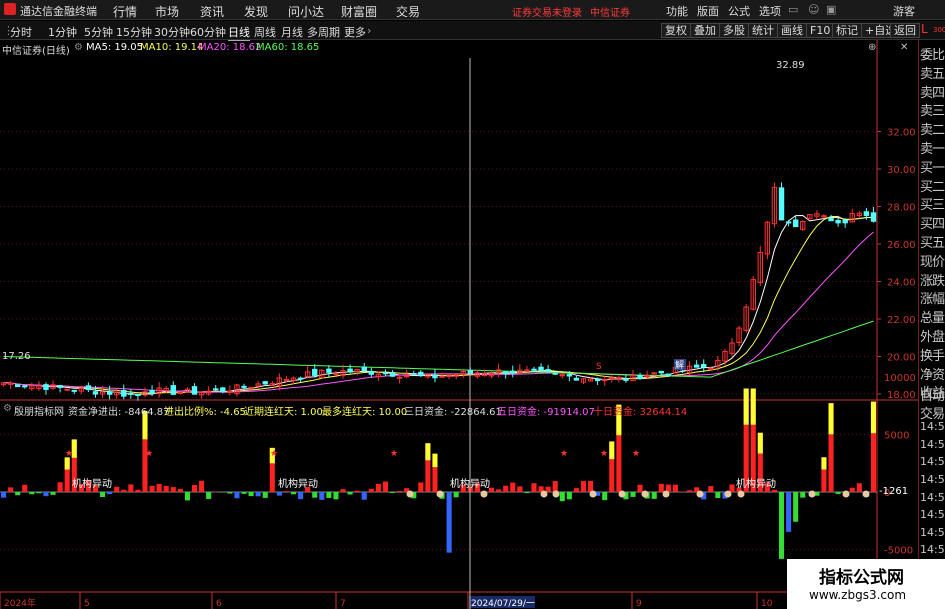  What do you see at coordinates (708, 11) in the screenshot?
I see `menu-banmian: 版面` at bounding box center [708, 11].